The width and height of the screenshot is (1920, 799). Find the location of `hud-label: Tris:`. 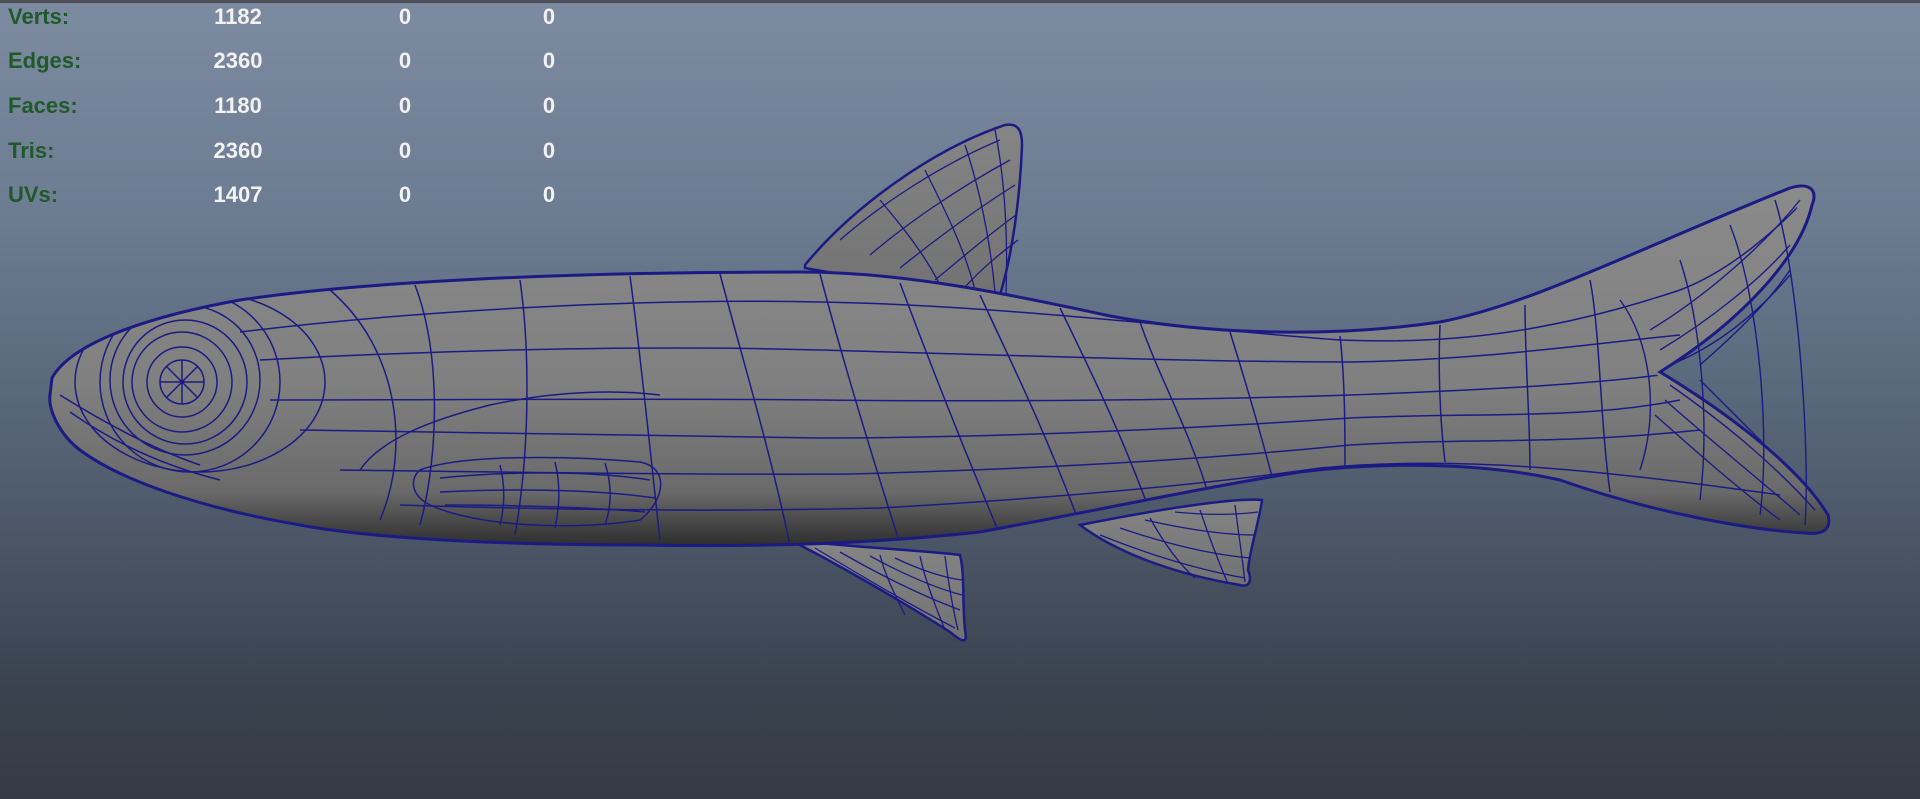

hud-label: Tris: is located at coordinates (31, 150).